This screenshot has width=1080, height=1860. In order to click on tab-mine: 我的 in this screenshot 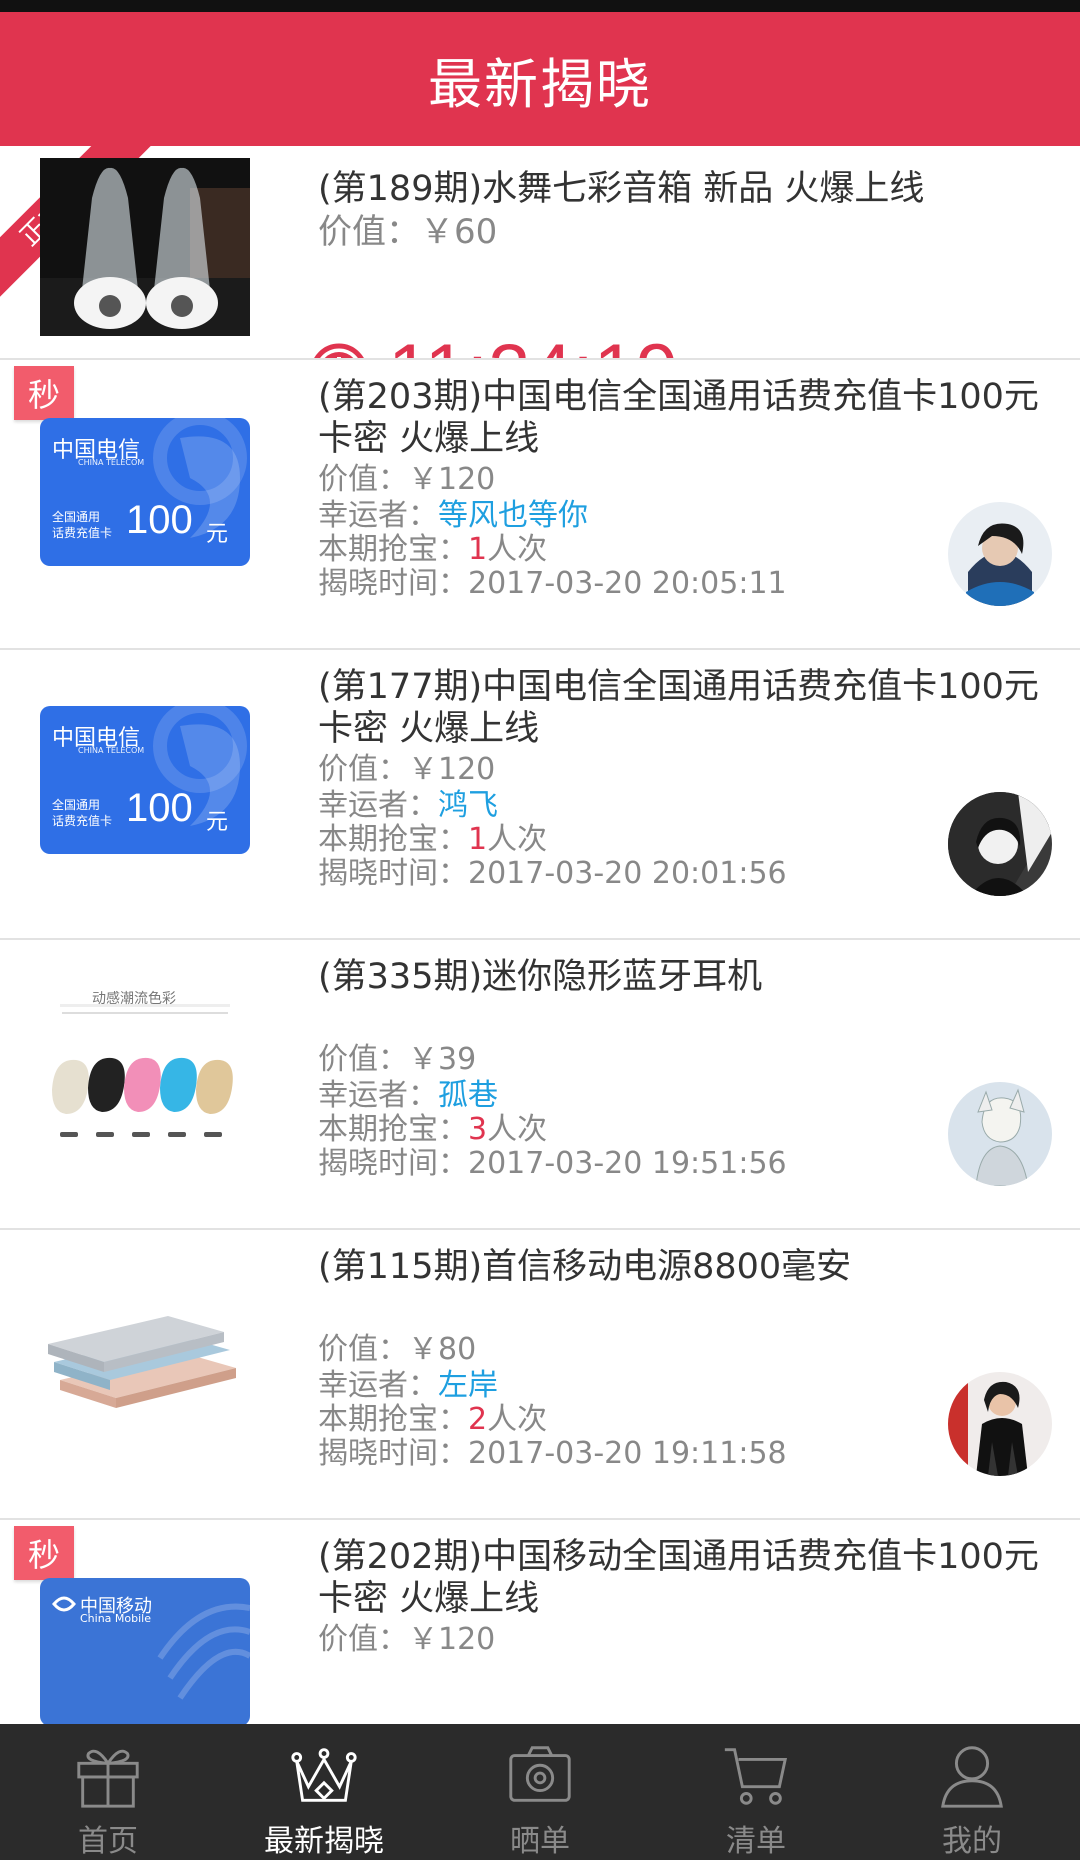, I will do `click(972, 1792)`.